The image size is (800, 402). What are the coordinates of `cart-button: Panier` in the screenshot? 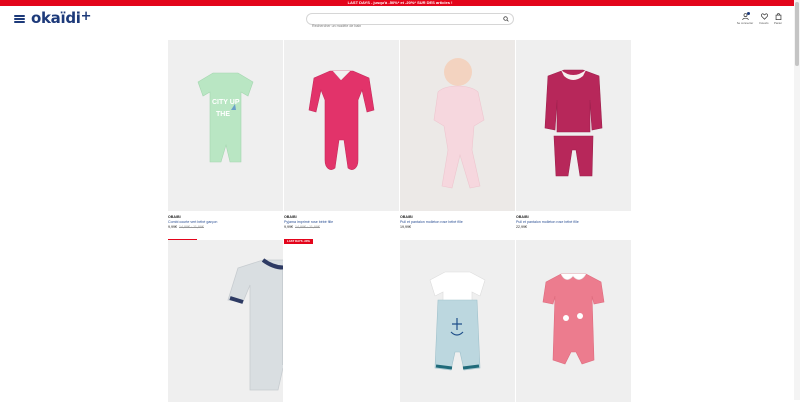 It's located at (778, 19).